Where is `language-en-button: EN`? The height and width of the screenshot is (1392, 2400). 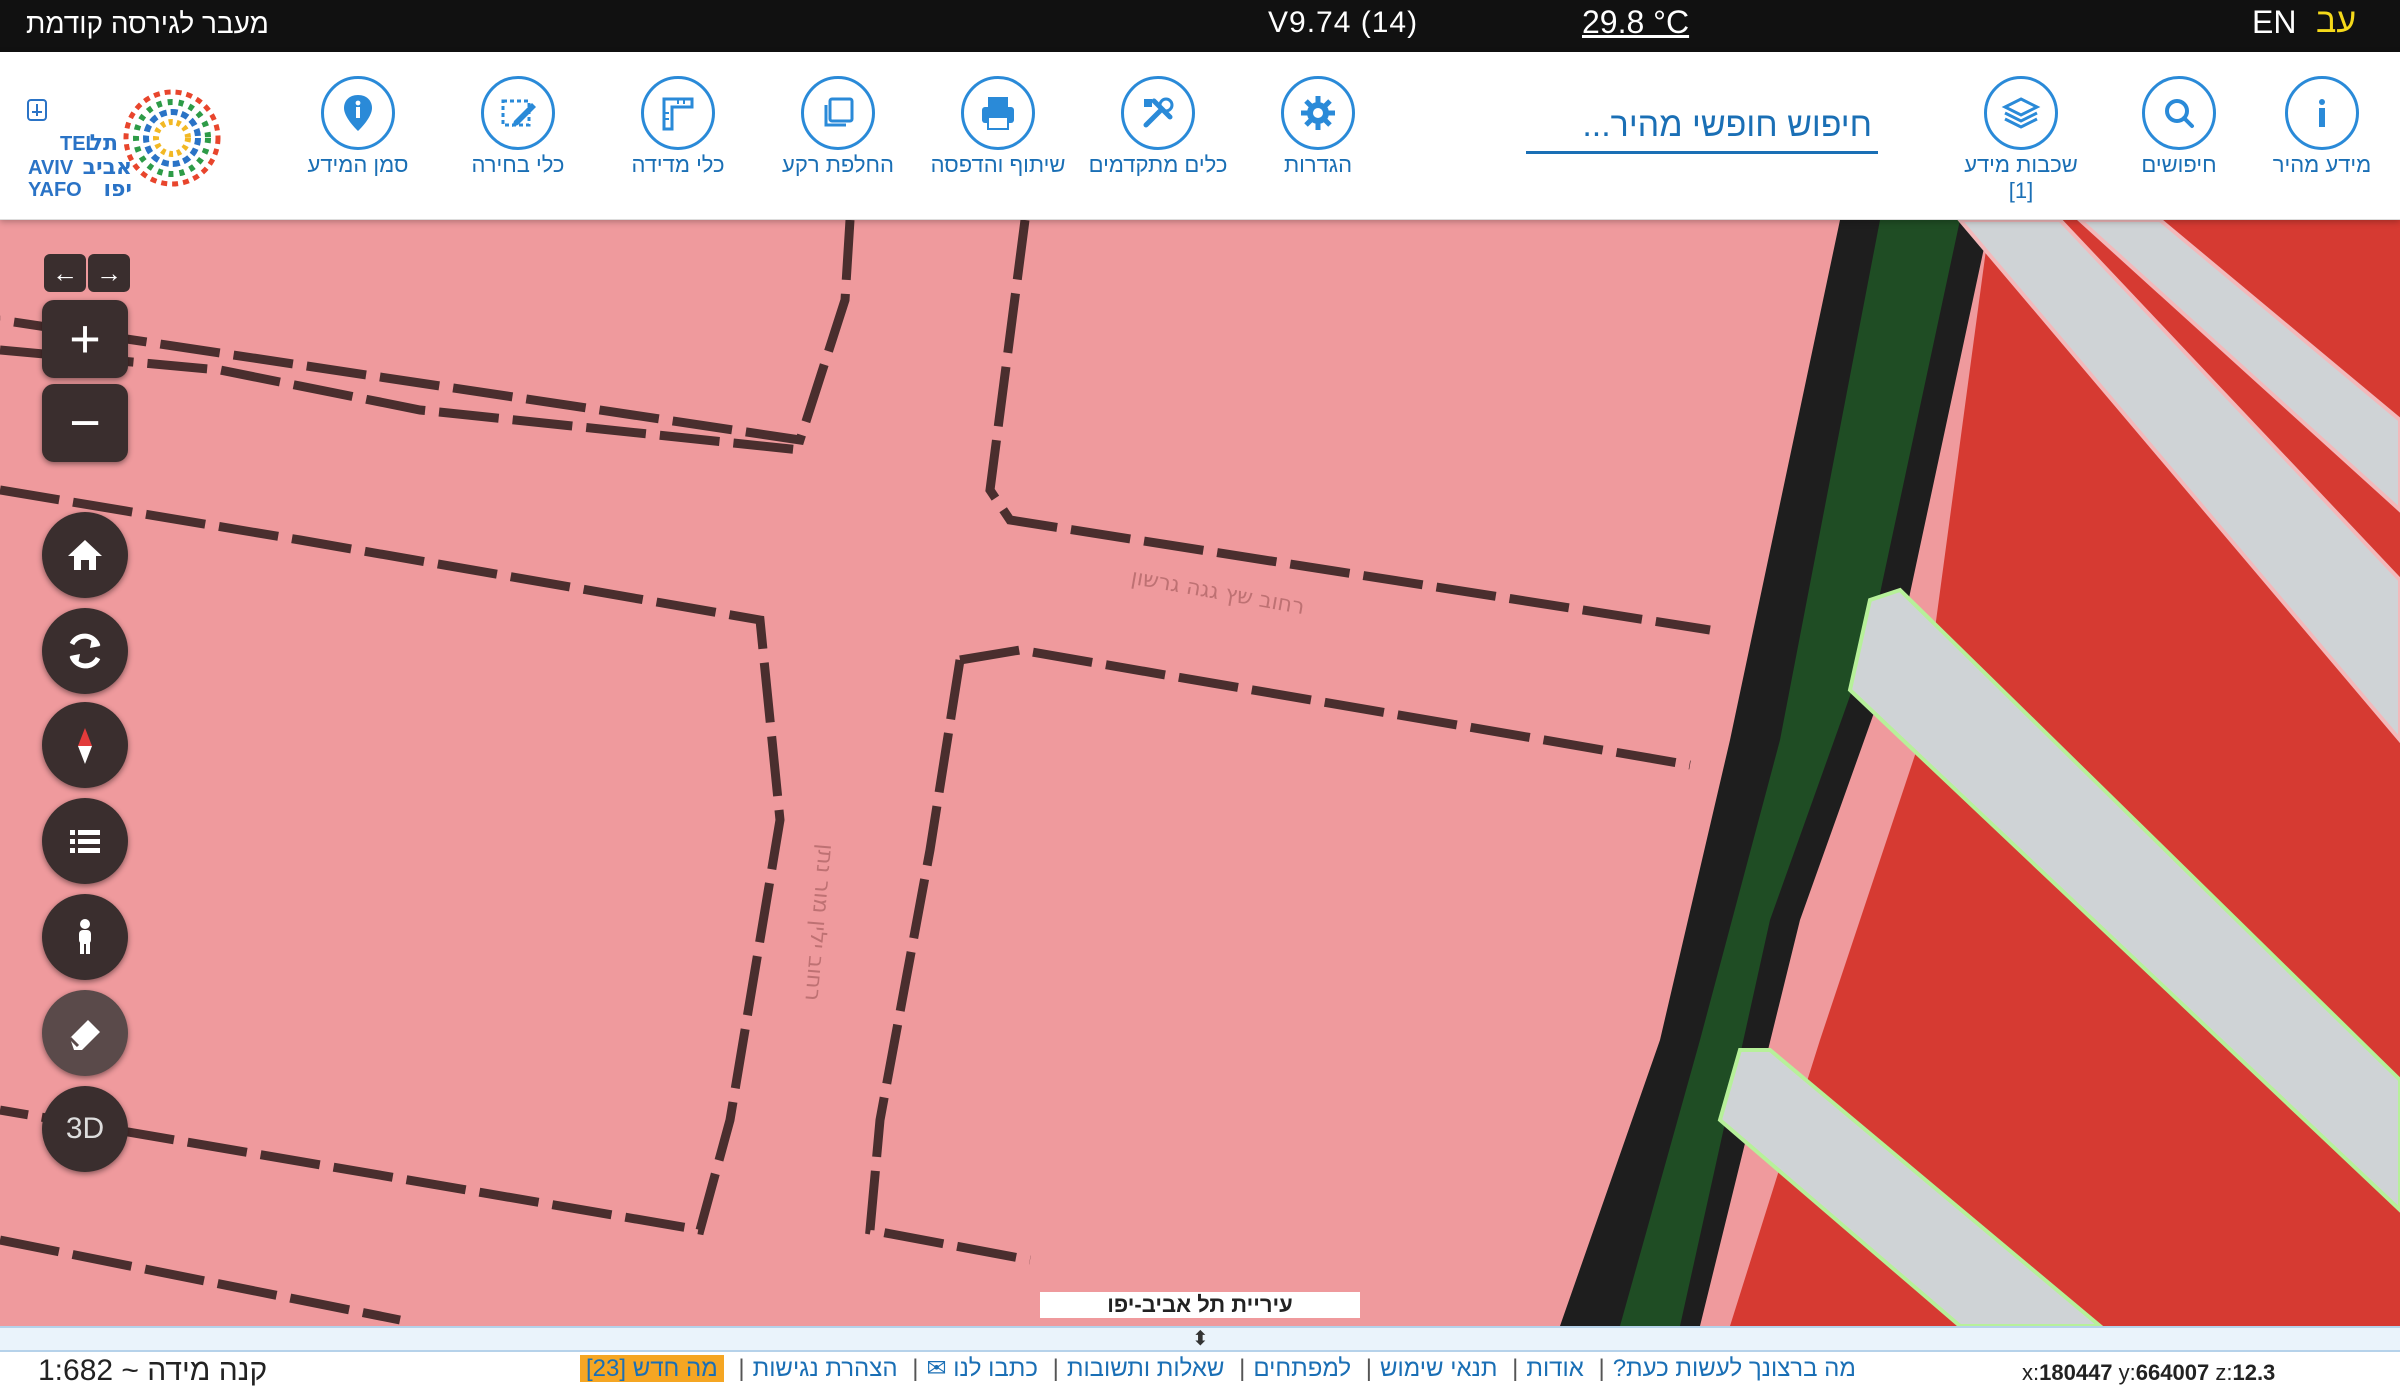
language-en-button: EN is located at coordinates (2274, 22).